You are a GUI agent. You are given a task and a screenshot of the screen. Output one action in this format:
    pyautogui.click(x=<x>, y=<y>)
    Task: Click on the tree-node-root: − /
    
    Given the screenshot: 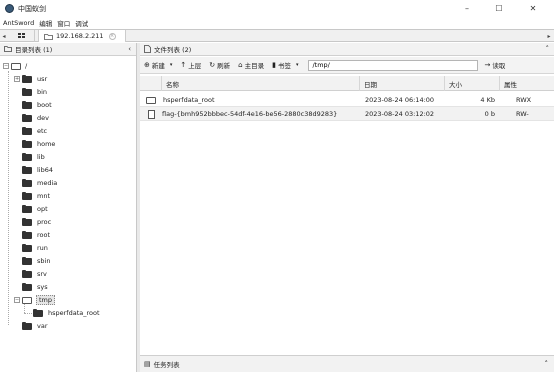 What is the action you would take?
    pyautogui.click(x=15, y=66)
    